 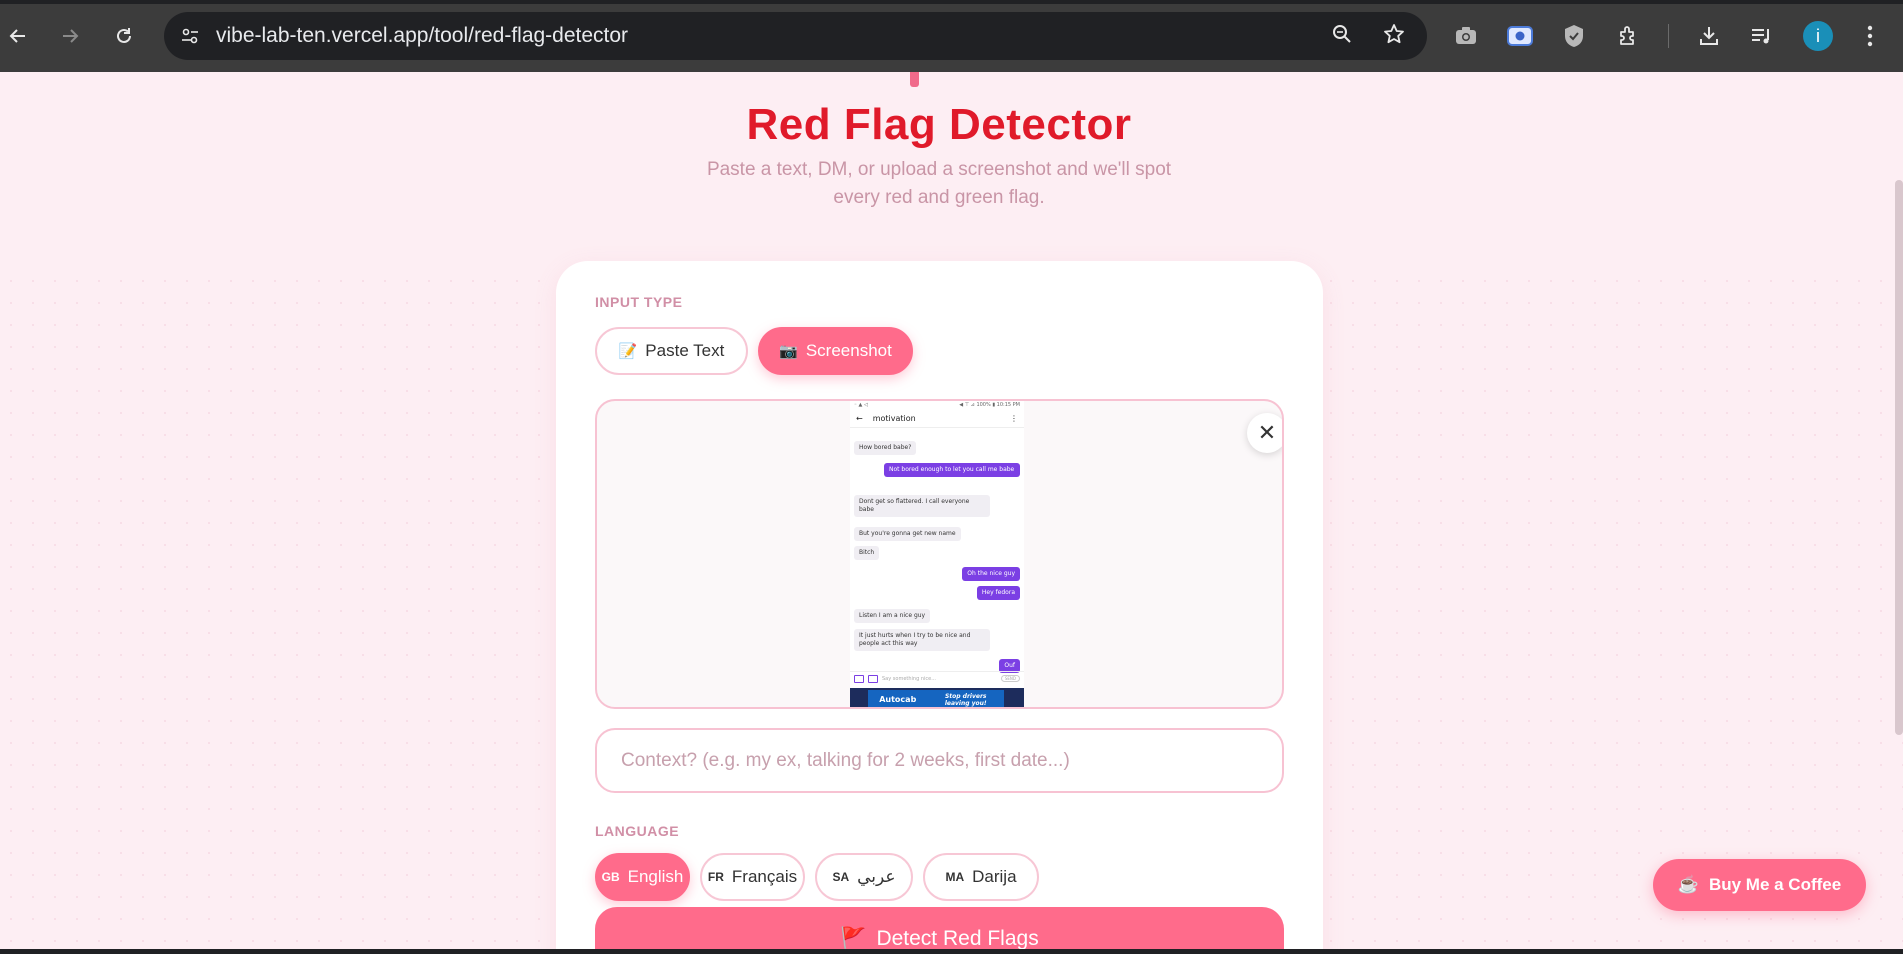 I want to click on language-darija-label: Darija, so click(x=994, y=876).